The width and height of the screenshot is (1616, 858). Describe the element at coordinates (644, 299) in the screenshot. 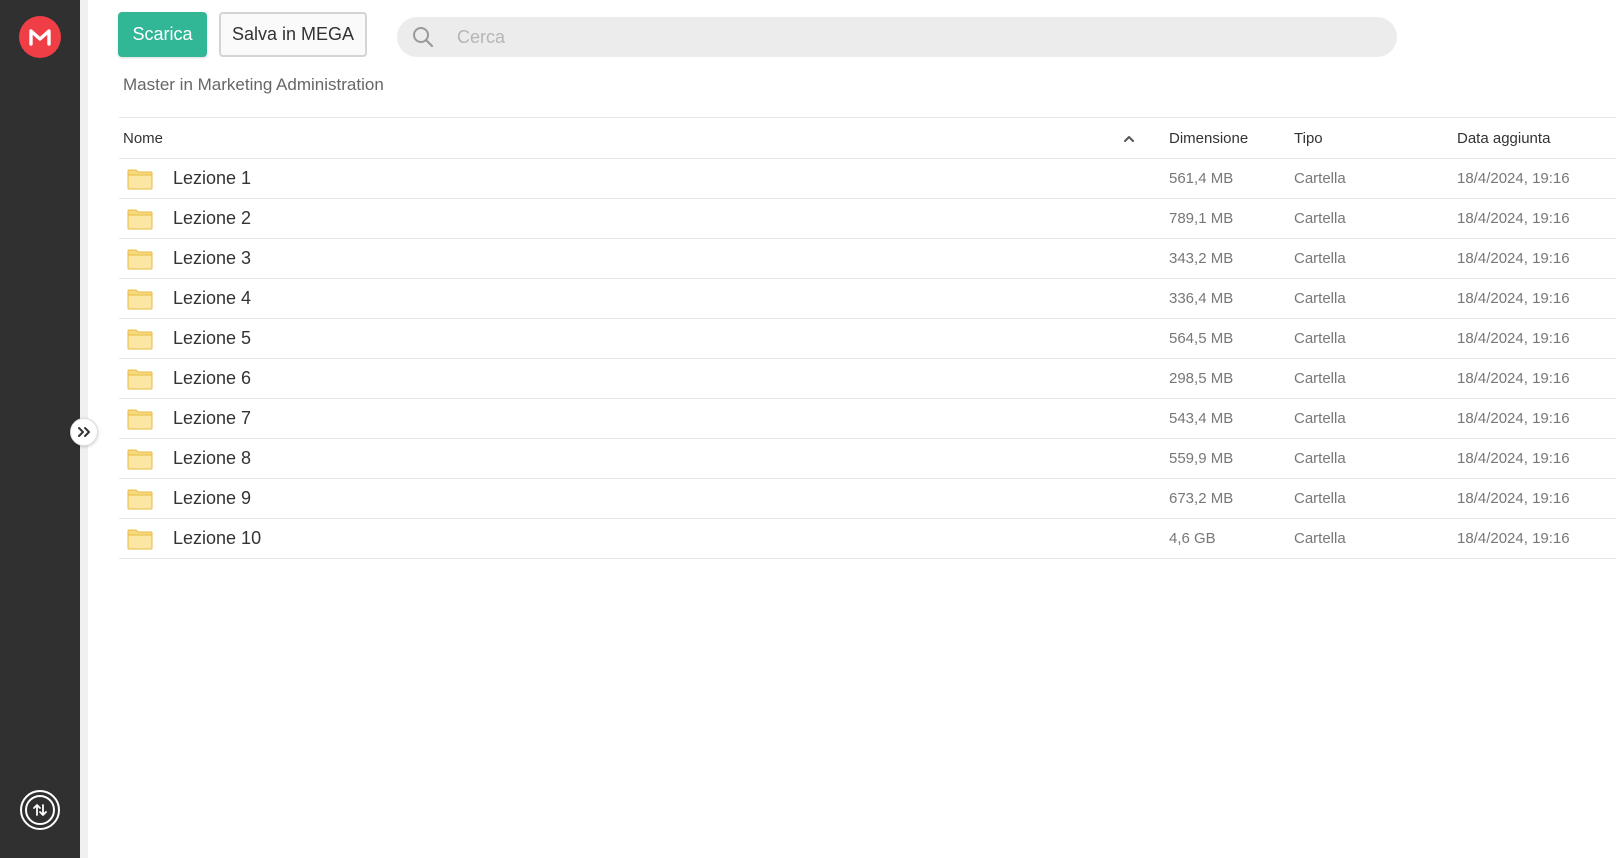

I see `cell-name: Lezione 4` at that location.